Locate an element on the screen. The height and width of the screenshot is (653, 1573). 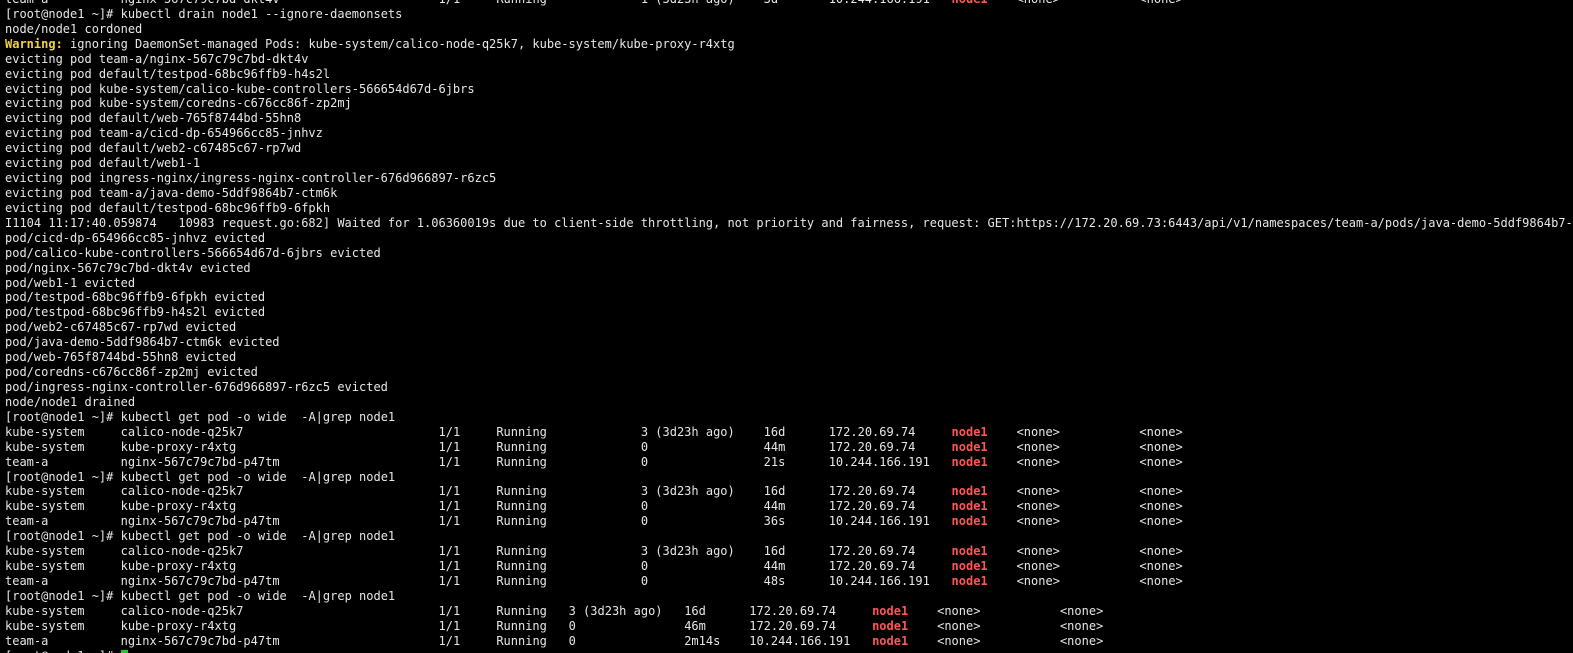
output-line: pod/testpod-68bc96ffb9-h4s2l evicted is located at coordinates (786, 312).